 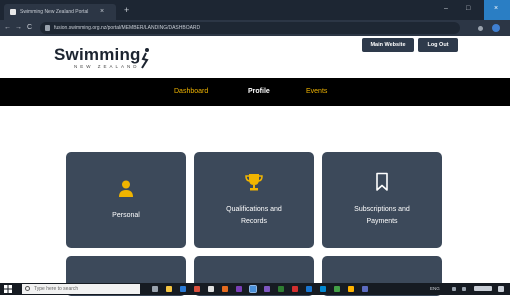 I want to click on tray-language: ENG, so click(x=435, y=289).